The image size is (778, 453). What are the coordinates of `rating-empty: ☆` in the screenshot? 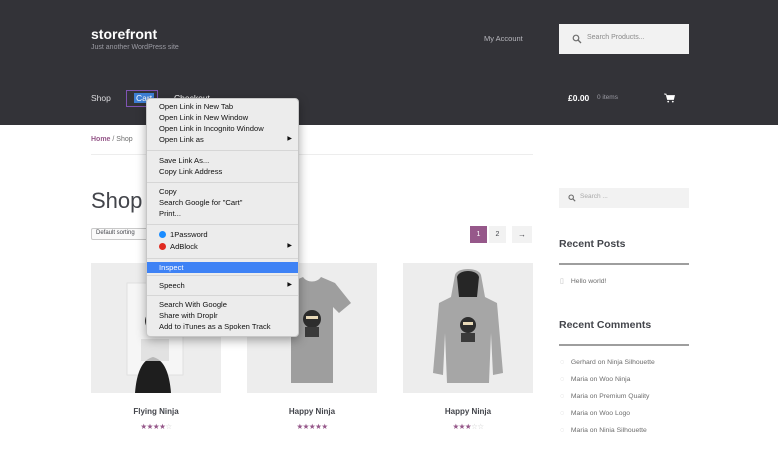 It's located at (168, 426).